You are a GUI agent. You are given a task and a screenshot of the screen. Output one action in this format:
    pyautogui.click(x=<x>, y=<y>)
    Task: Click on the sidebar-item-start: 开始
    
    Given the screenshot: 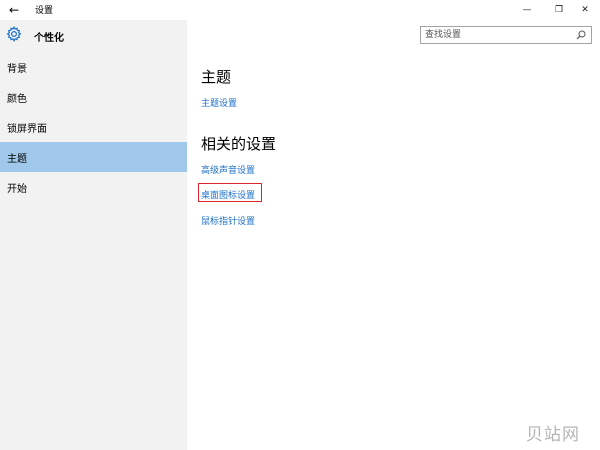 What is the action you would take?
    pyautogui.click(x=93, y=187)
    